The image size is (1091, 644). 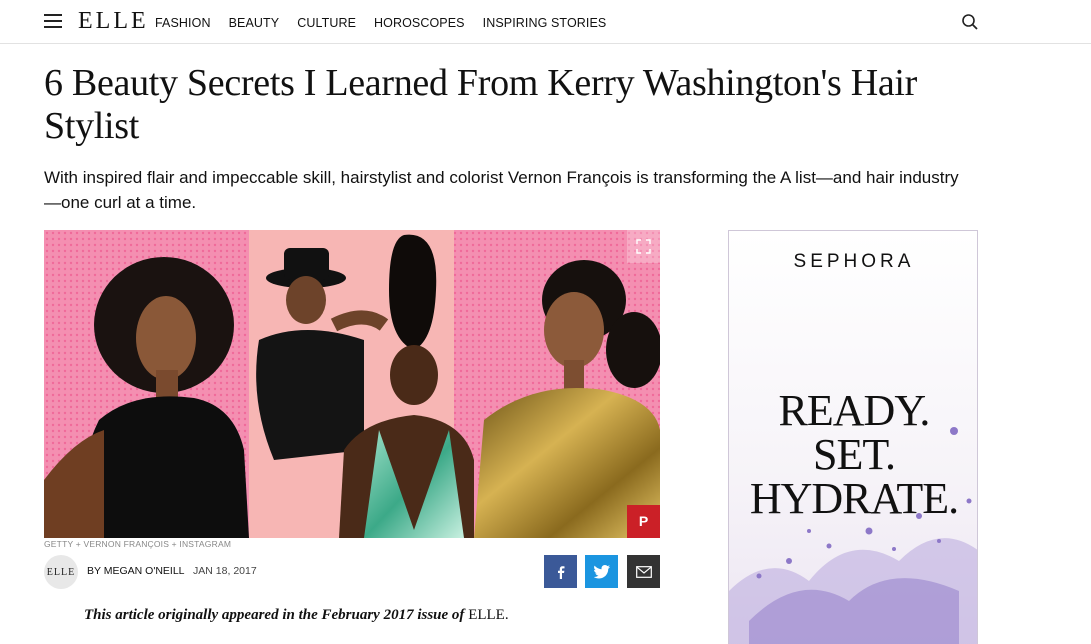 I want to click on ad-brand: SEPHORA, so click(x=854, y=261).